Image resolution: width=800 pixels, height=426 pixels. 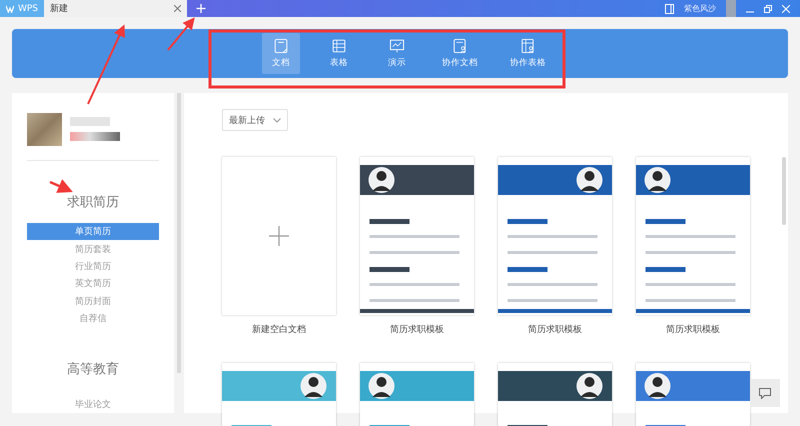 I want to click on chevron-icon, so click(x=277, y=120).